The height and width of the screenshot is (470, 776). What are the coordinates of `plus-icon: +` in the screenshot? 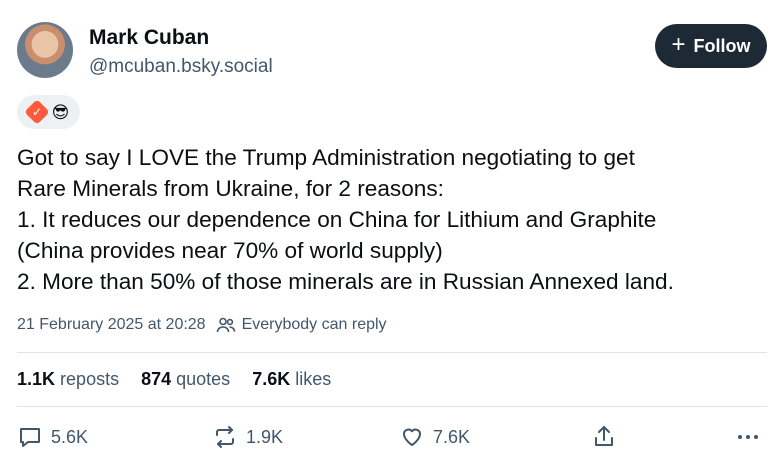 It's located at (678, 44).